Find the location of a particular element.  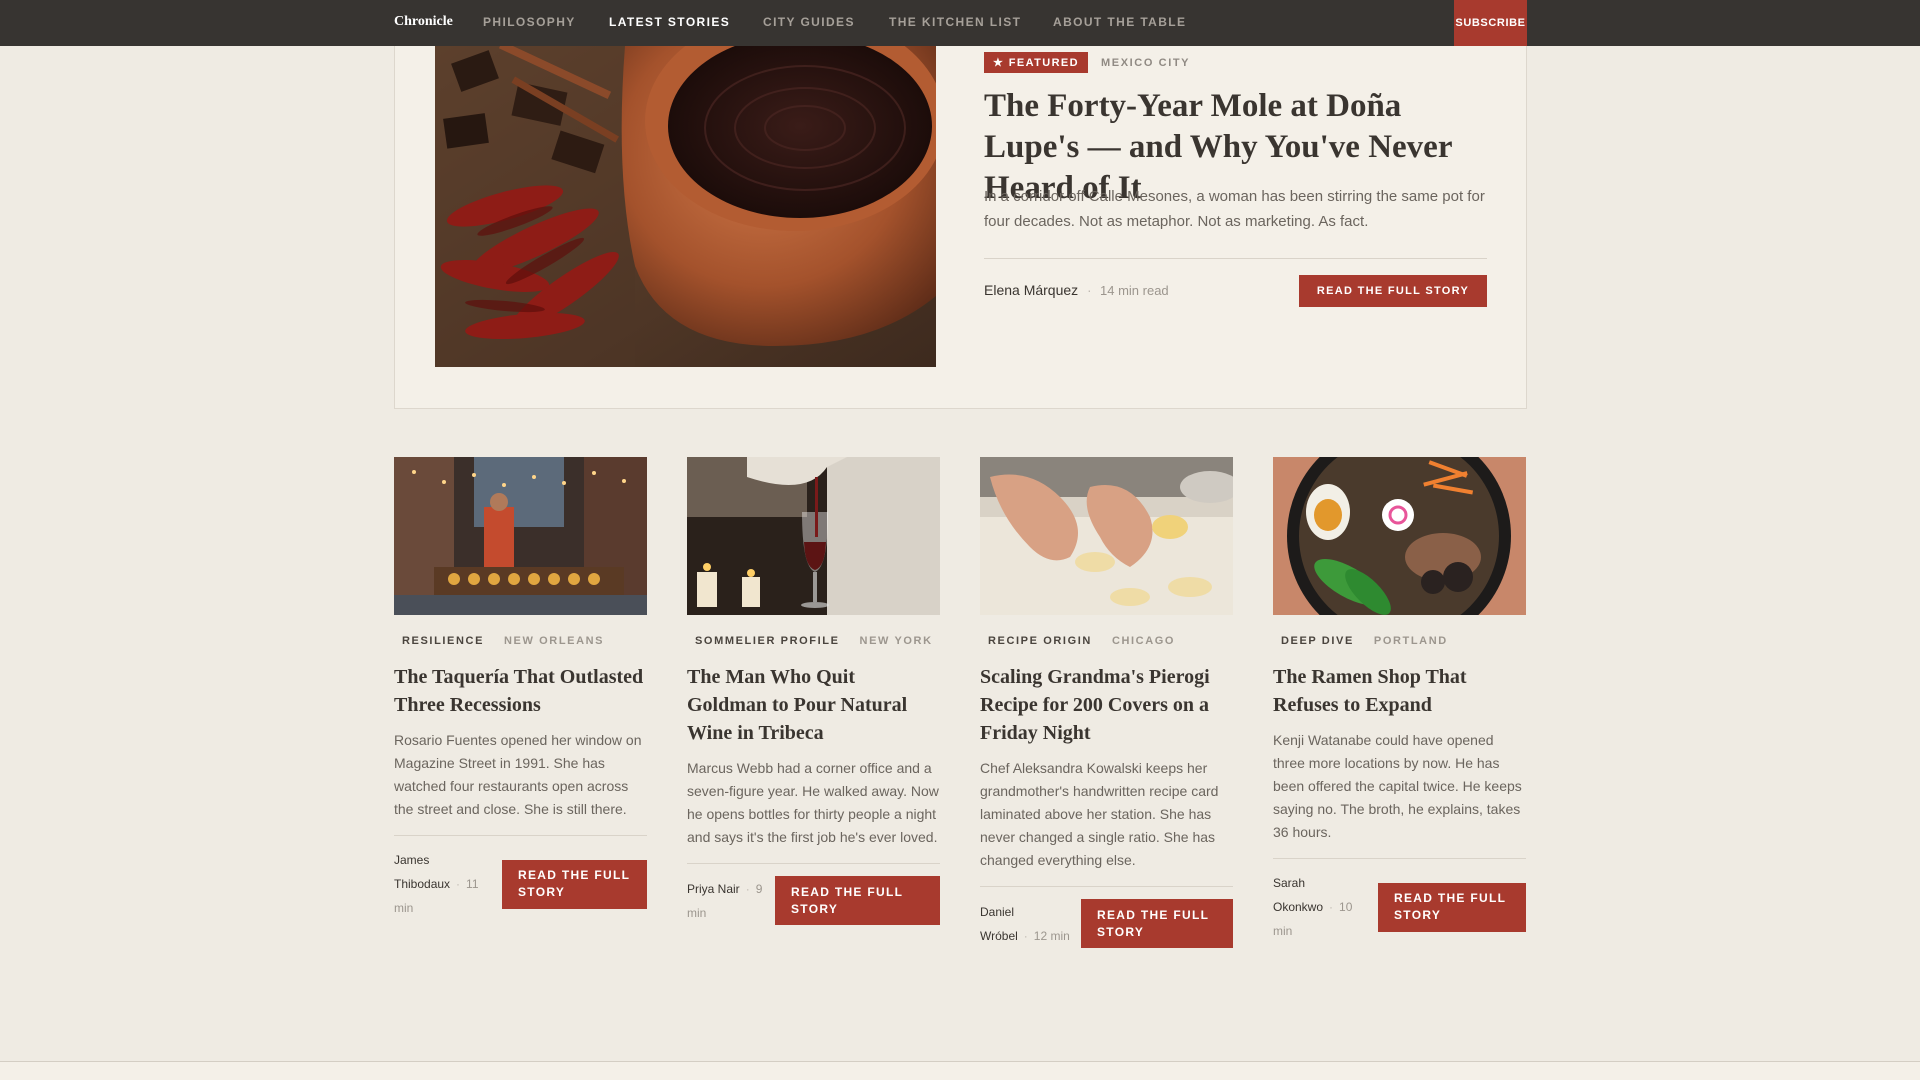

story-image-pierogi is located at coordinates (1106, 536).